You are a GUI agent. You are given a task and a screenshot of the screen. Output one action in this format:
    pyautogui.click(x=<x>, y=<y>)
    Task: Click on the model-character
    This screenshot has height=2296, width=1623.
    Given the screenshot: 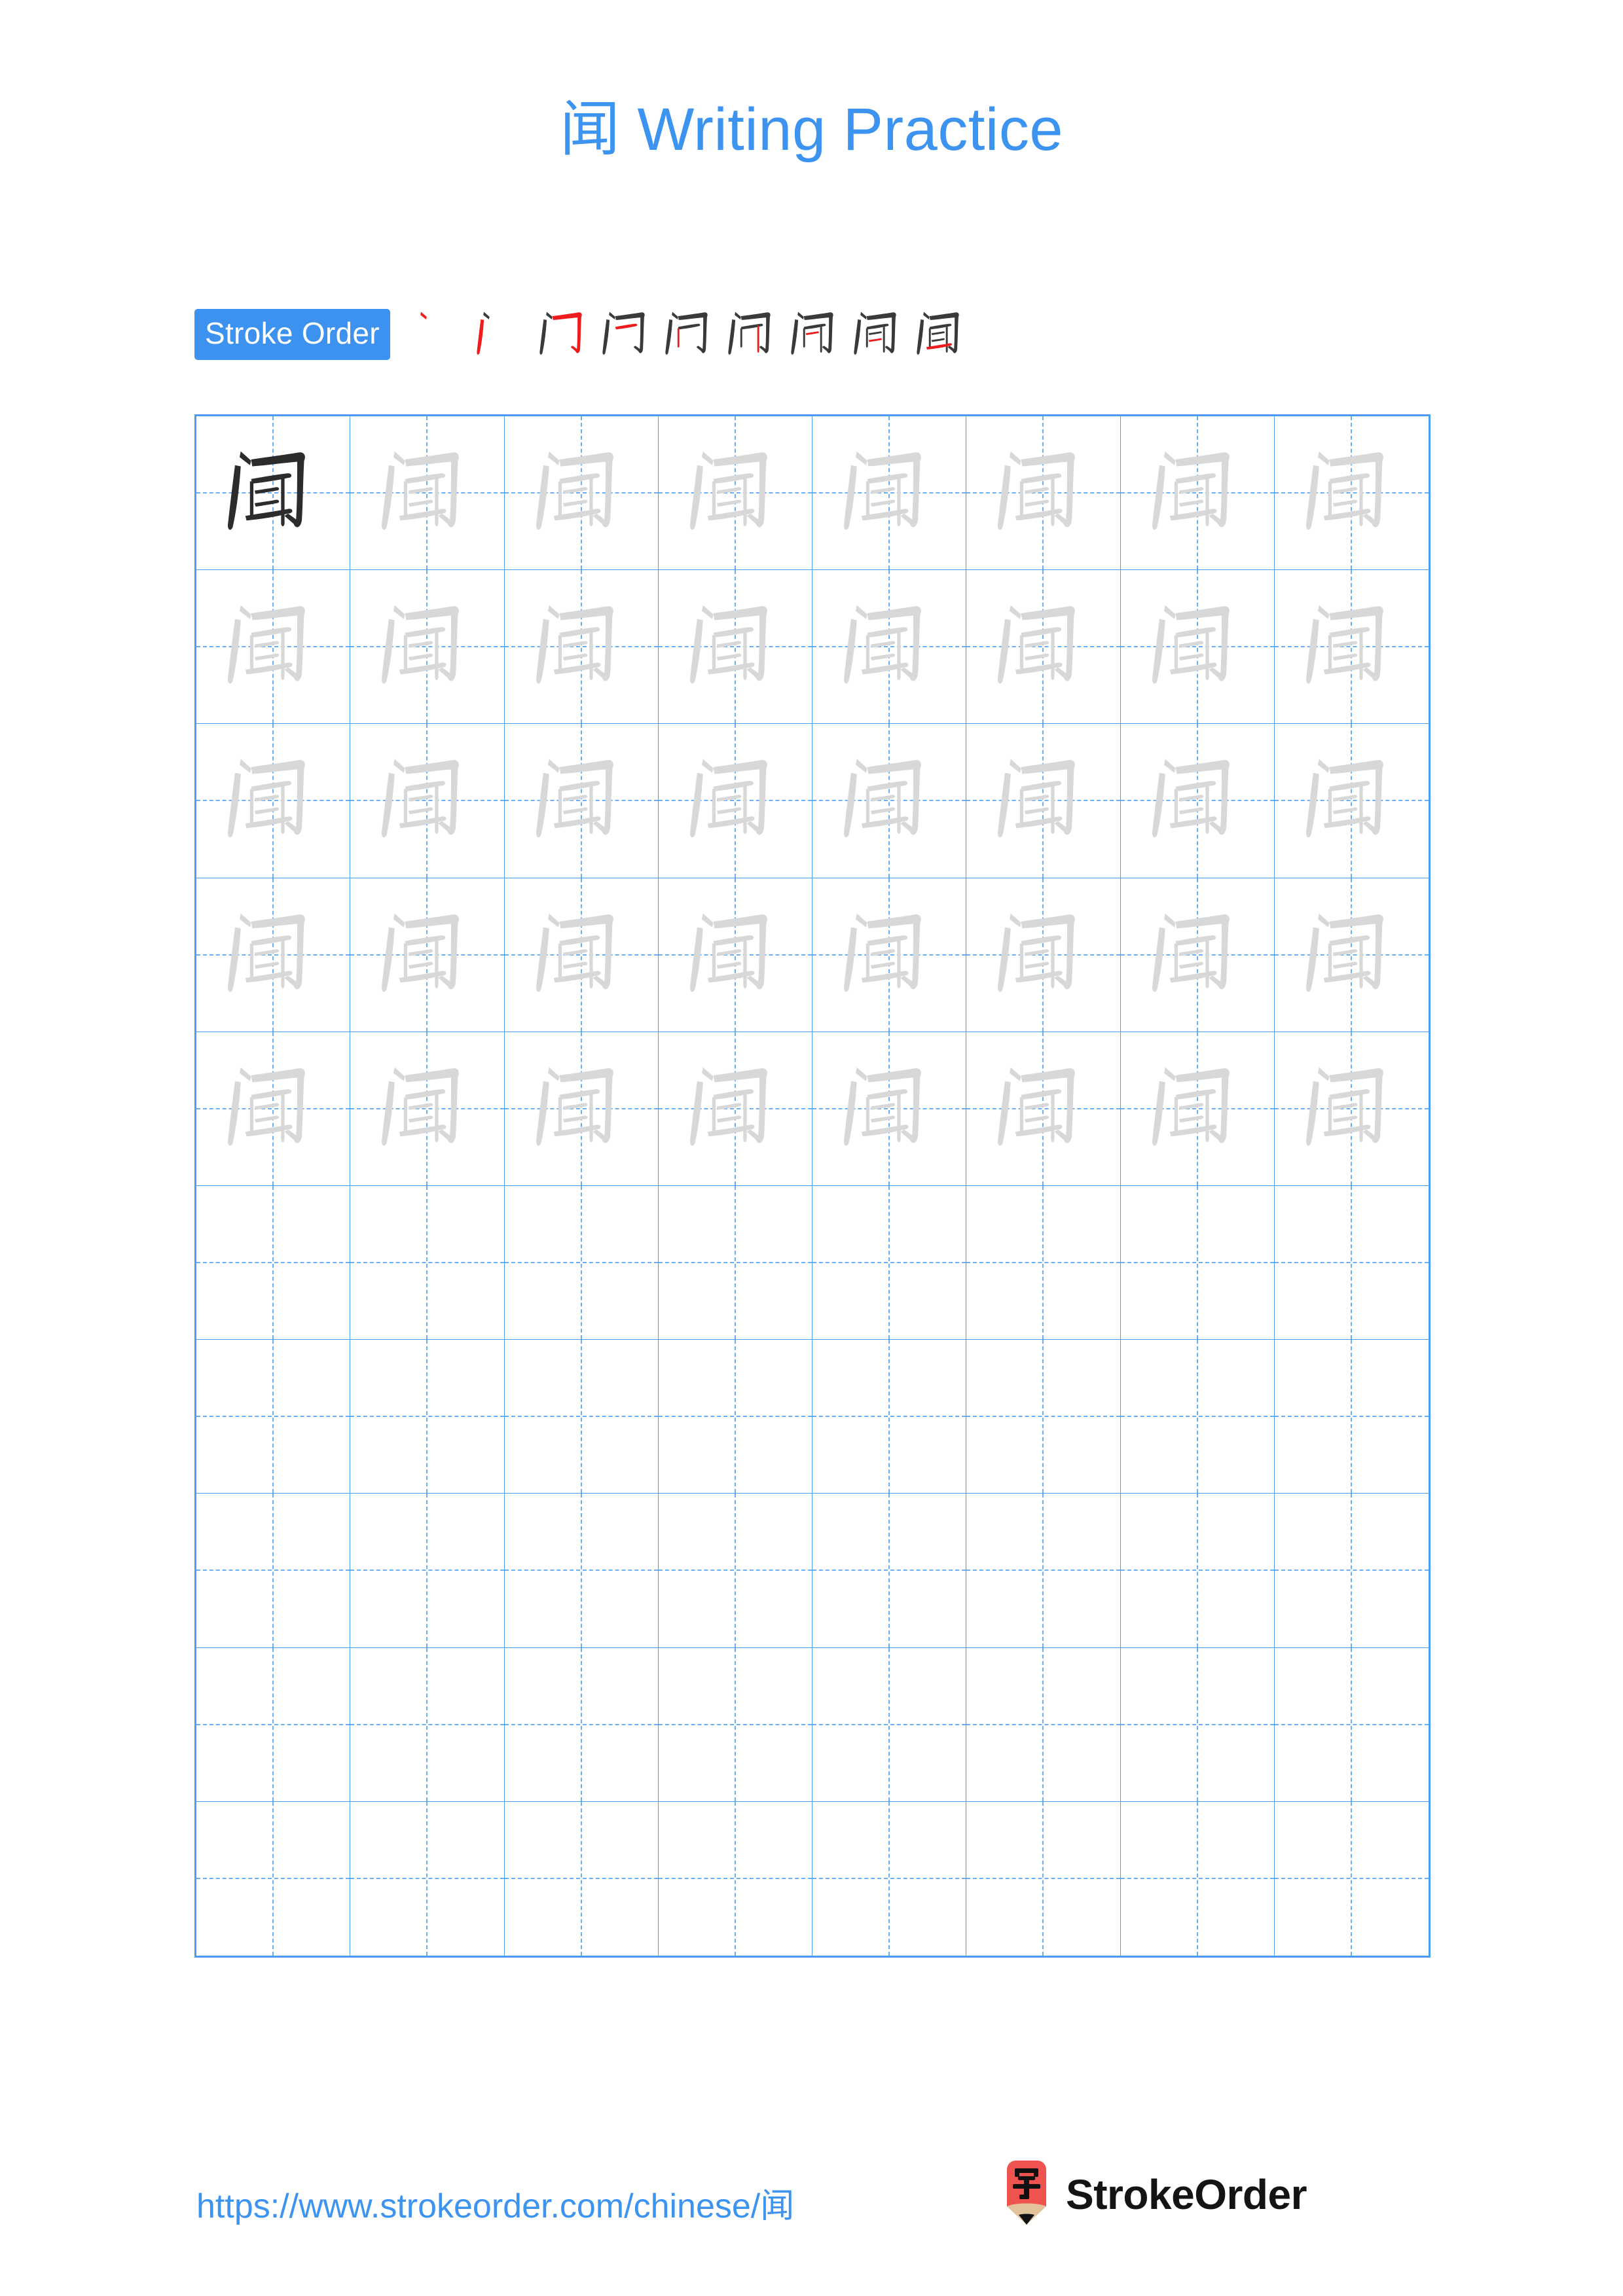 What is the action you would take?
    pyautogui.click(x=273, y=492)
    